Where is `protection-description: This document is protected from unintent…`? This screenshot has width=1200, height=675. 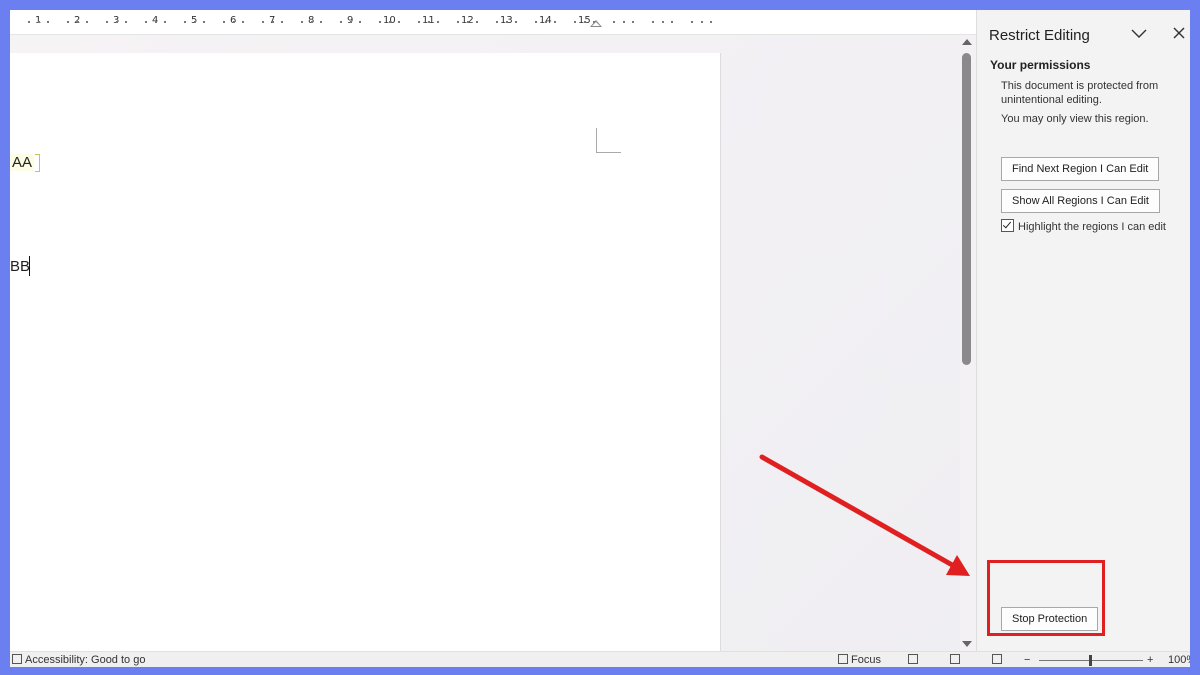 protection-description: This document is protected from unintent… is located at coordinates (1080, 93).